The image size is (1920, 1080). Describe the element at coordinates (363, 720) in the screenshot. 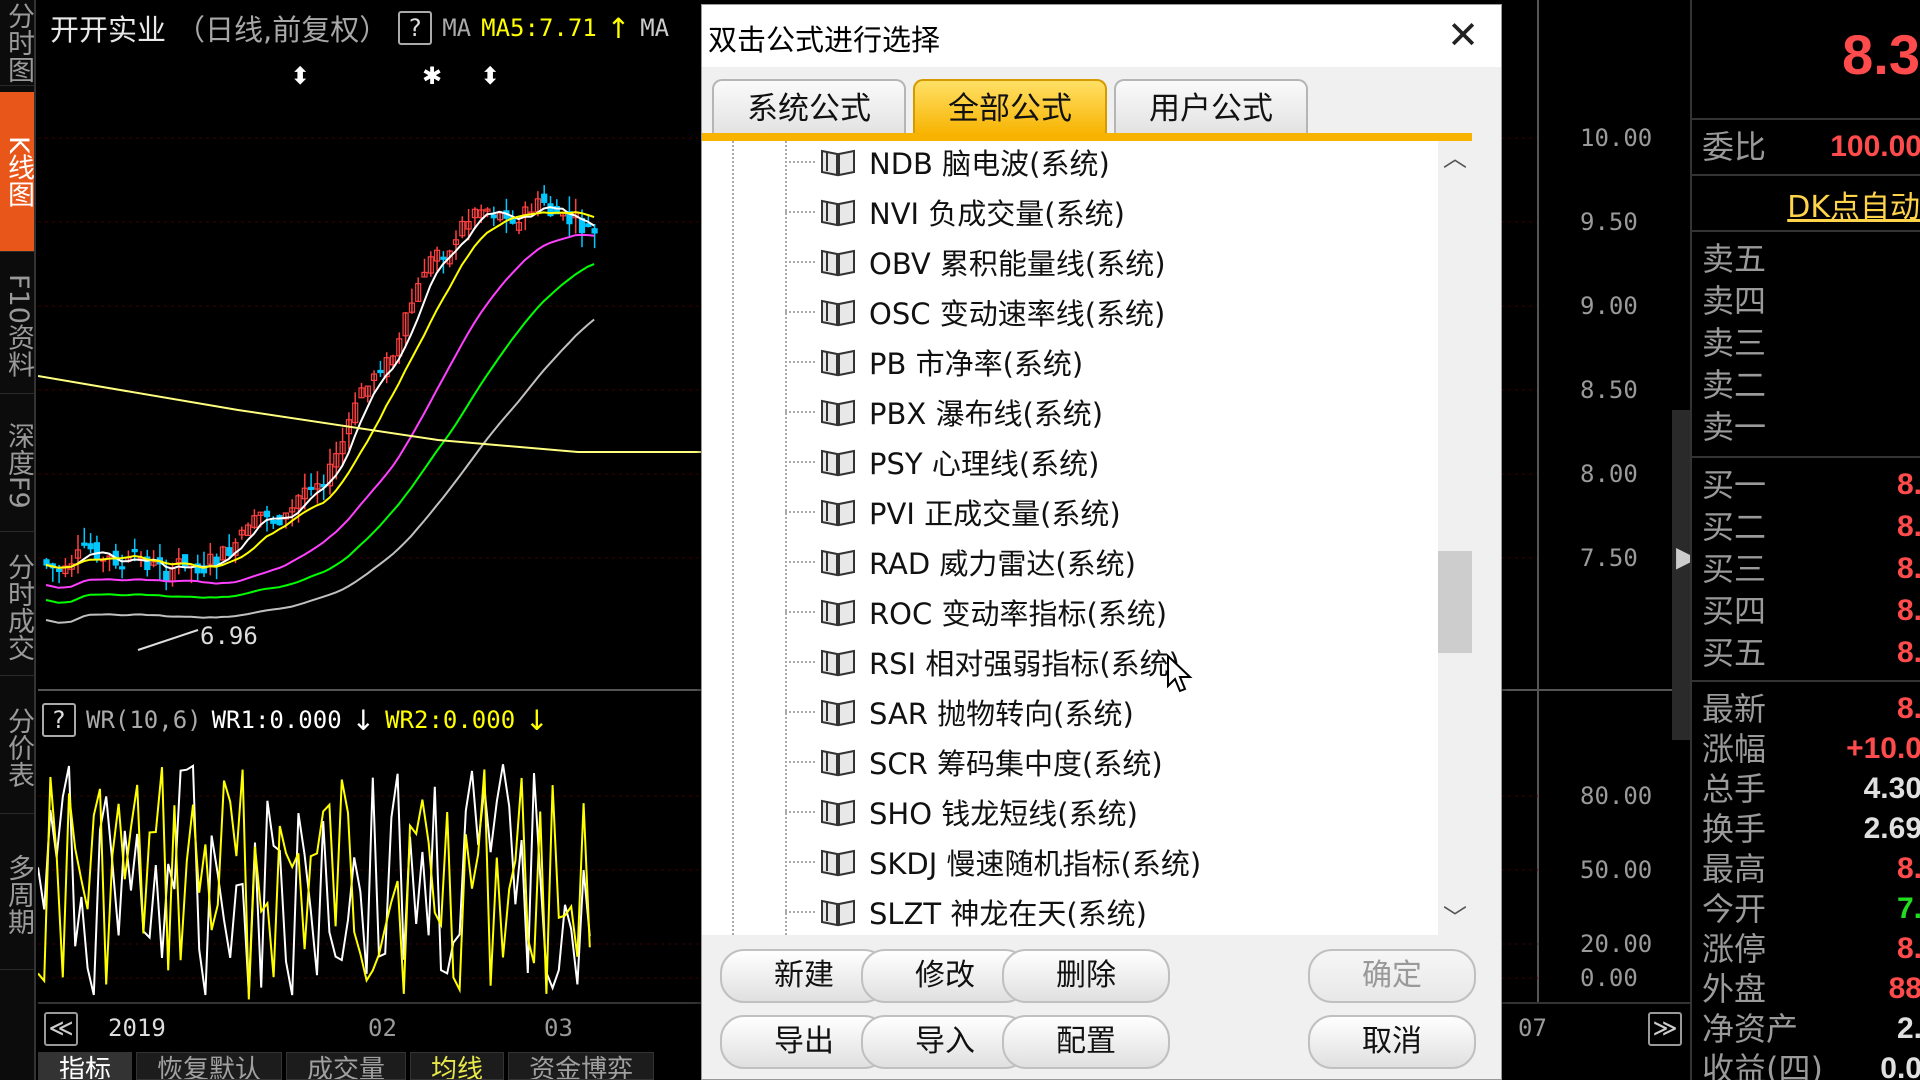

I see `down-arrow-icon: ↓` at that location.